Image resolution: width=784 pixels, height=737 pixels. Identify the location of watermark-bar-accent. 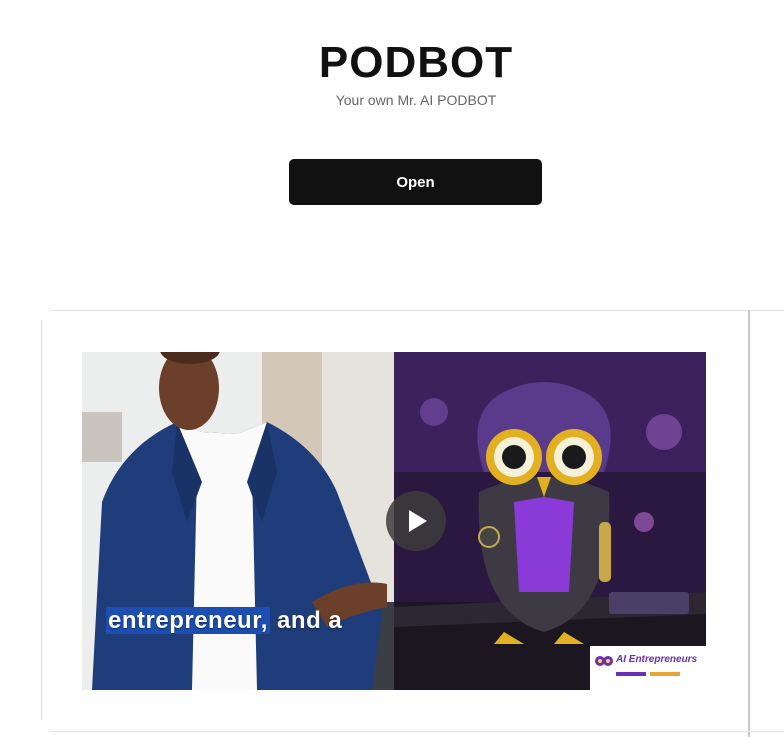
(665, 674).